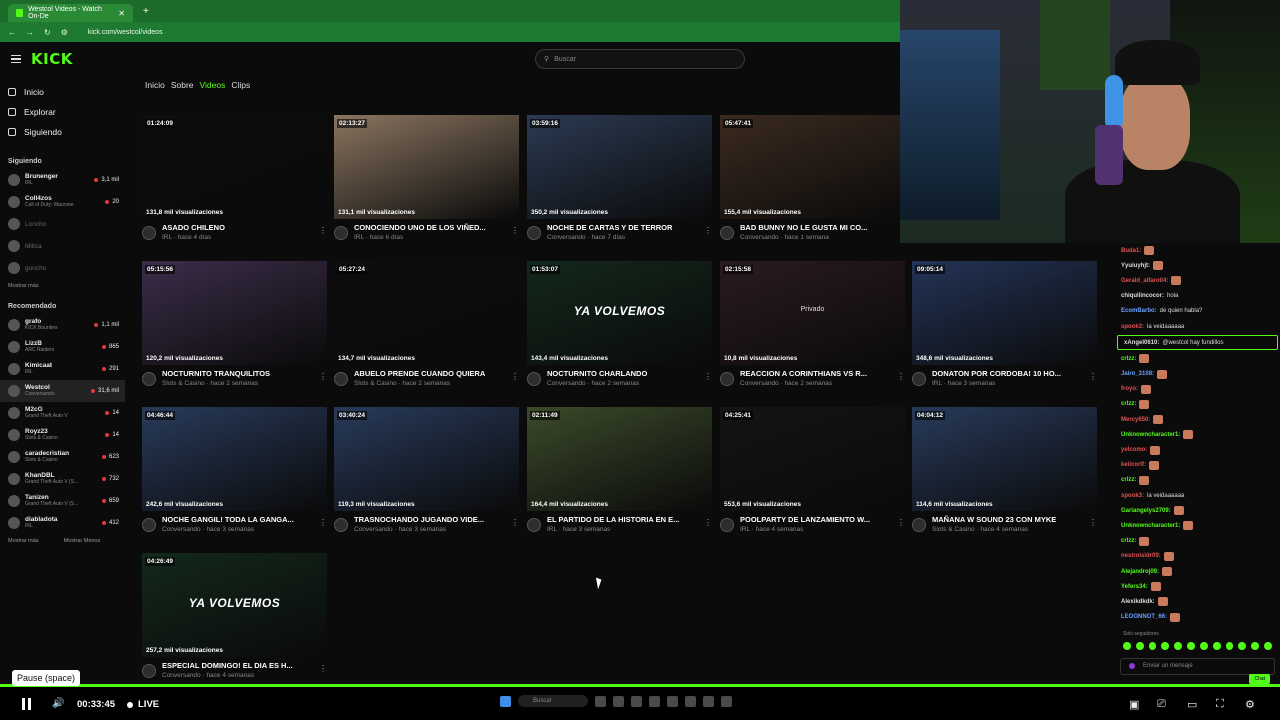 The width and height of the screenshot is (1280, 720). I want to click on channel-item: caradecristian Slots & Casino 623, so click(62, 457).